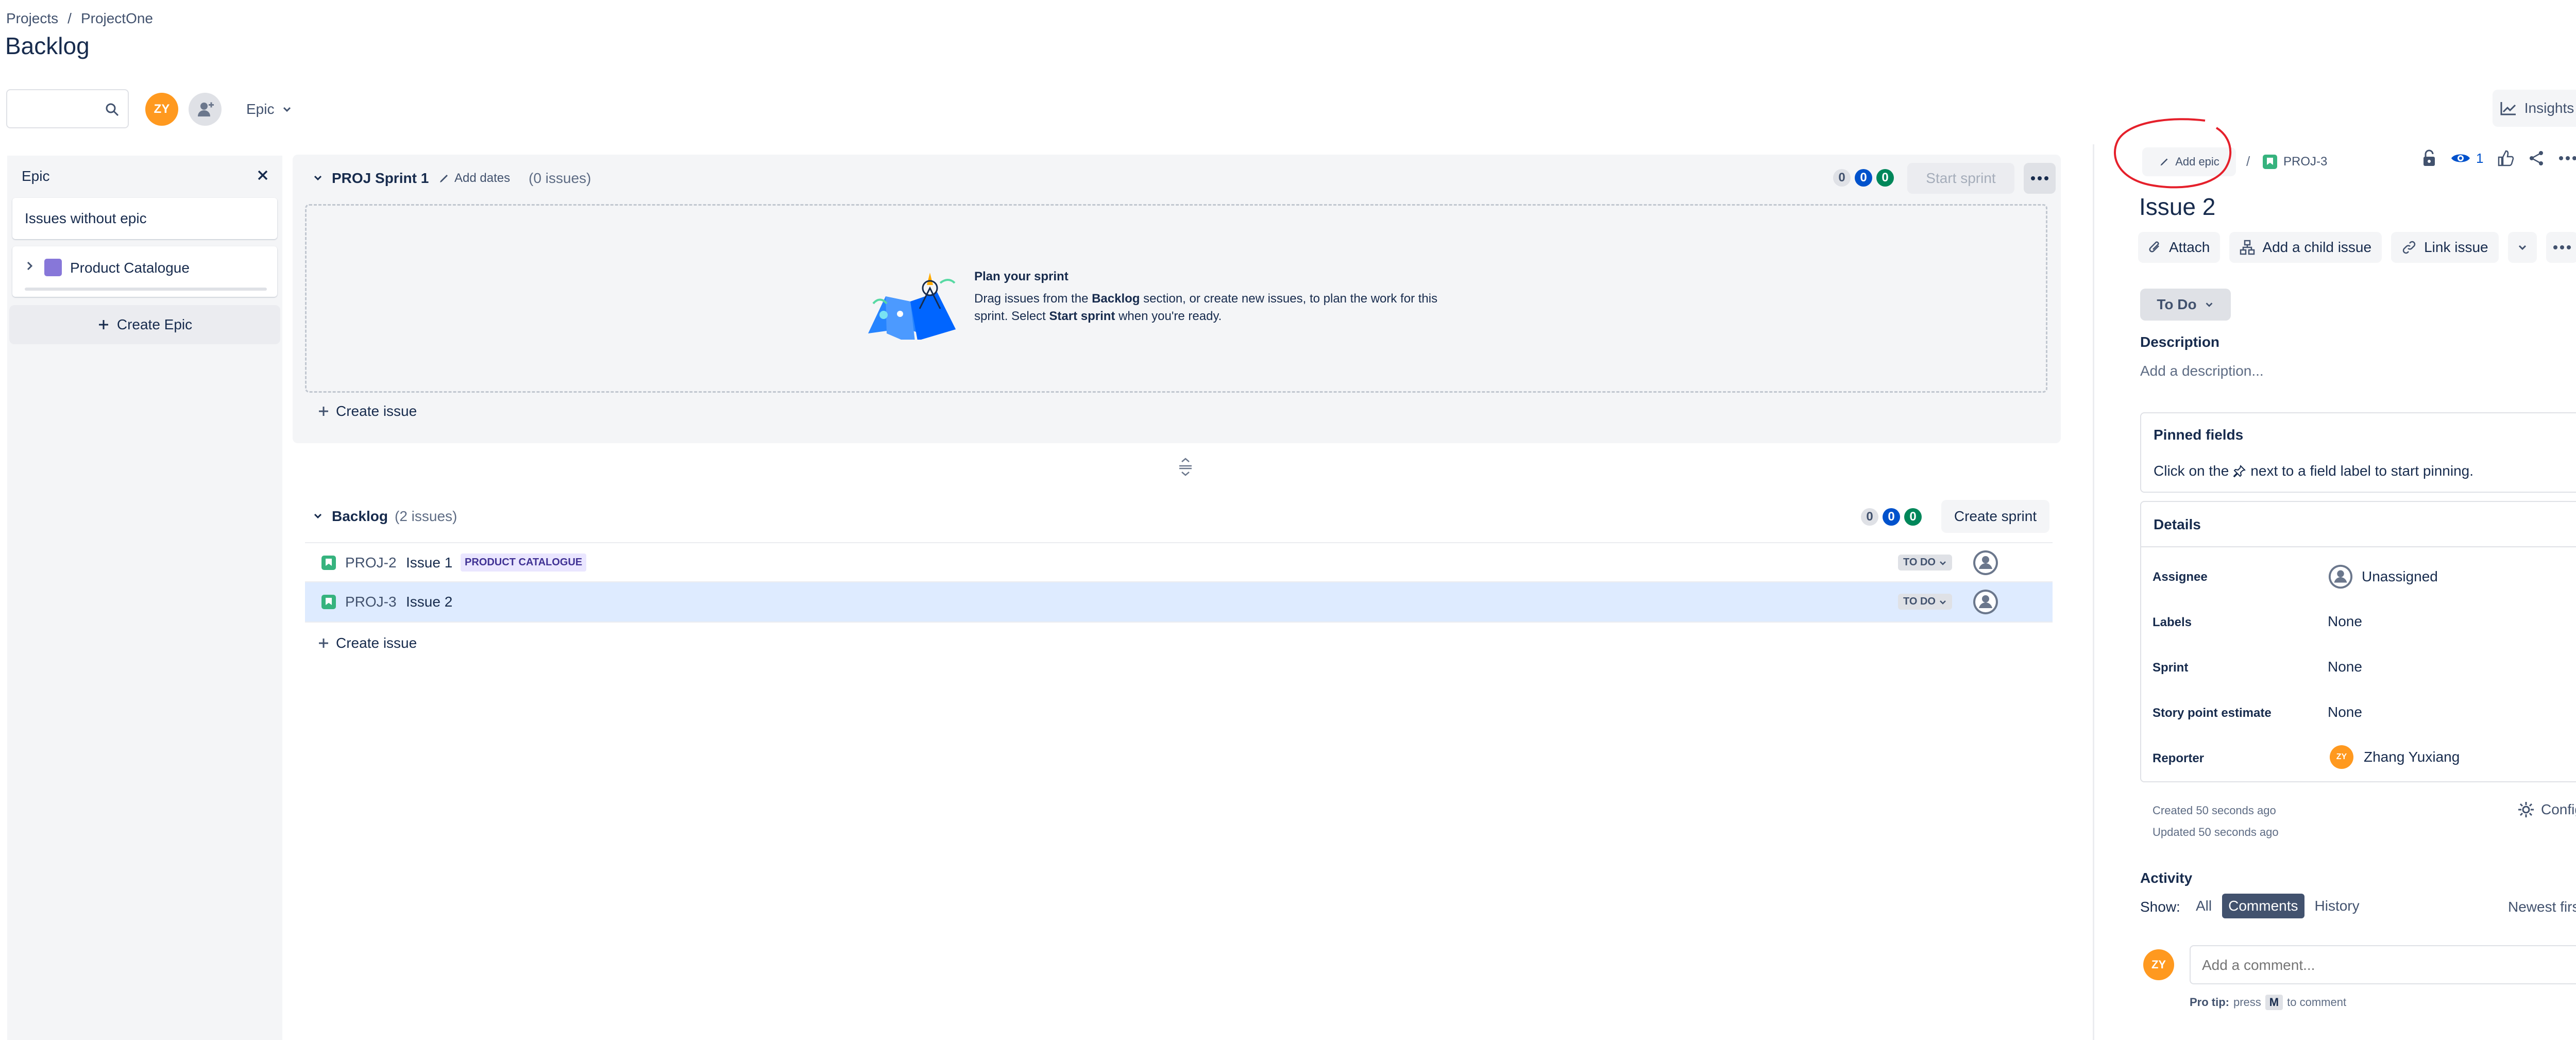 This screenshot has height=1040, width=2576. Describe the element at coordinates (2212, 713) in the screenshot. I see `story-points-label: Story point estimate` at that location.